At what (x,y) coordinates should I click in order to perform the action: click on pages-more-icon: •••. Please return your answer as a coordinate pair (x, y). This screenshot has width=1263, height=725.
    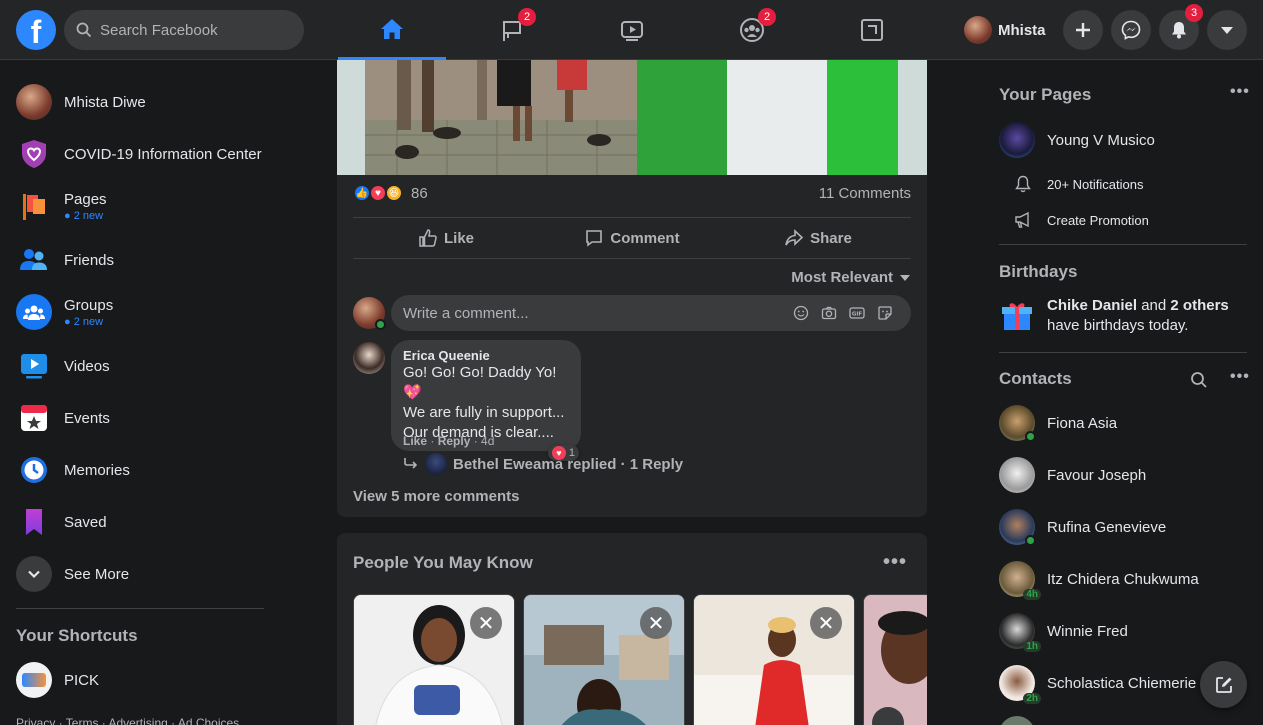
    Looking at the image, I should click on (1240, 92).